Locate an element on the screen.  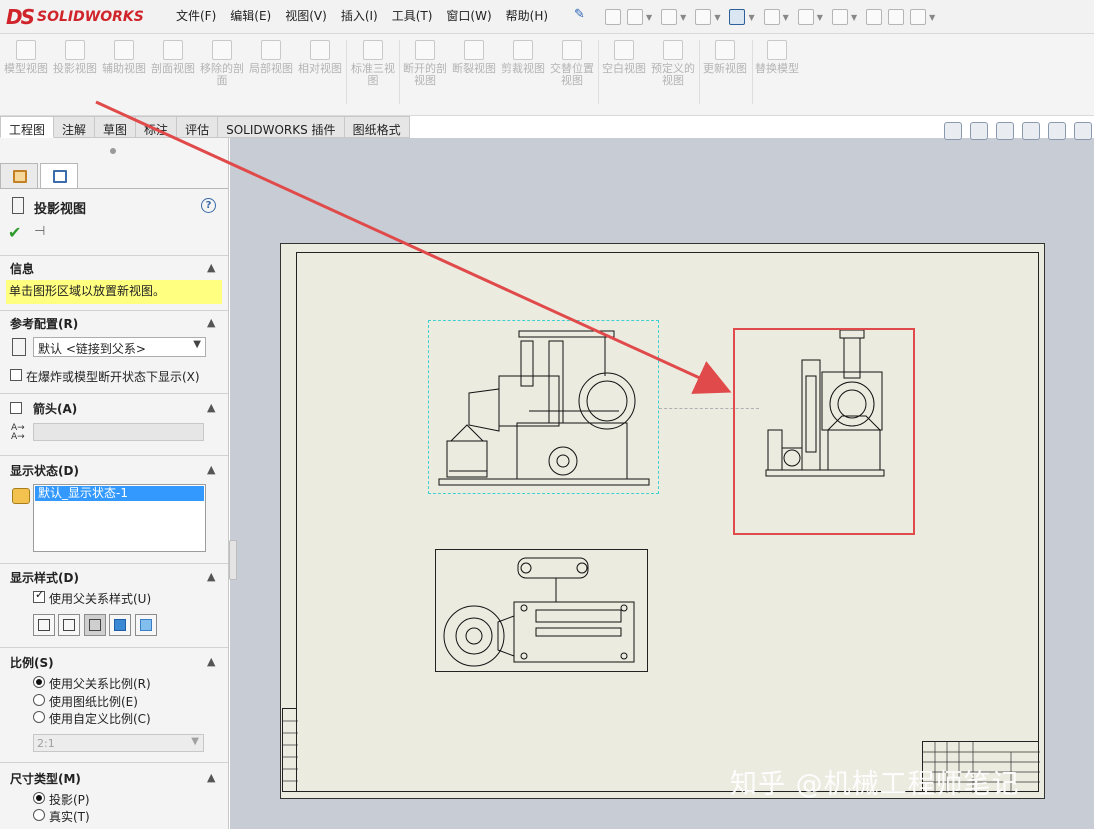
use-sheet-scale-radio is located at coordinates (39, 700).